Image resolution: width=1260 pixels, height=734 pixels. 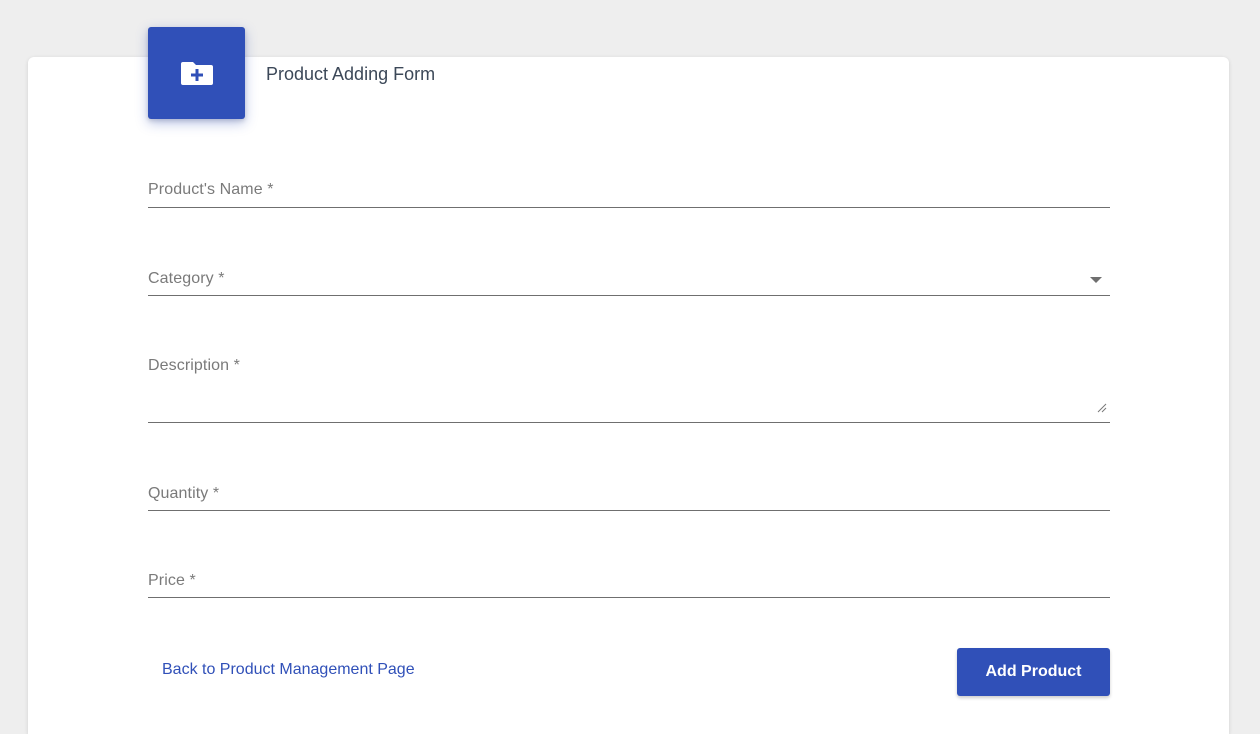 What do you see at coordinates (186, 278) in the screenshot?
I see `category-label: Category *` at bounding box center [186, 278].